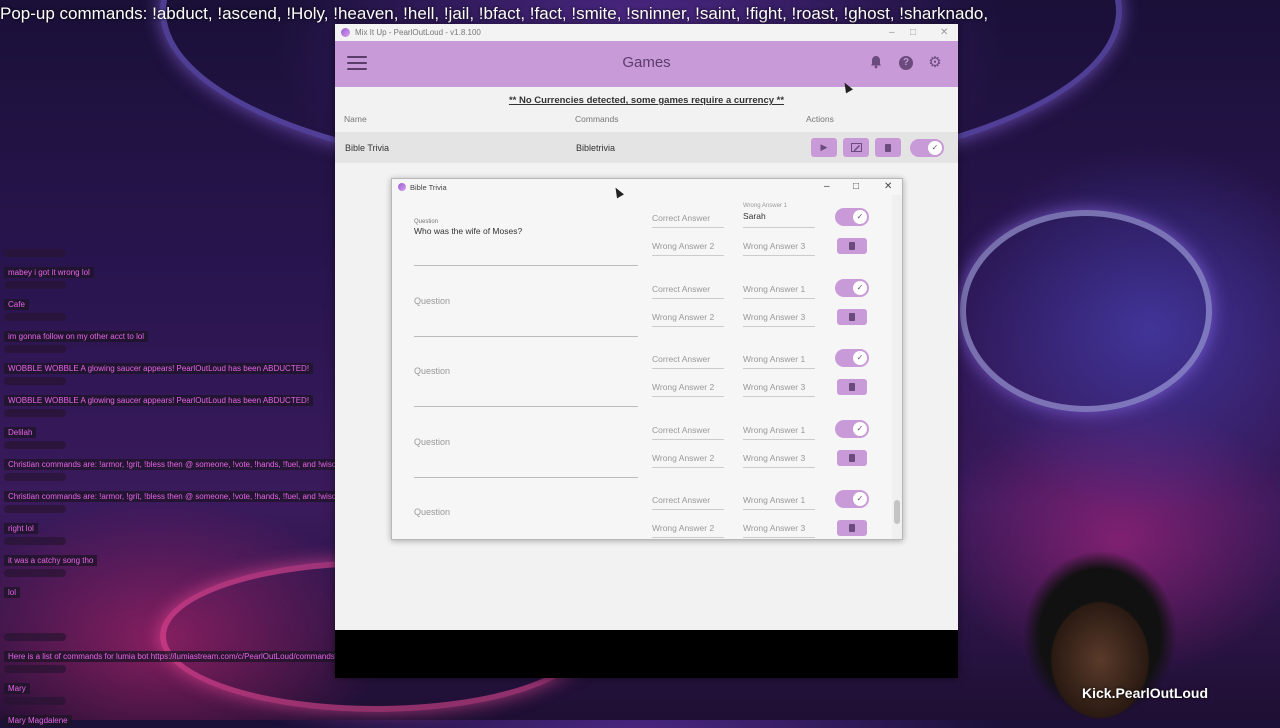 The height and width of the screenshot is (728, 1280). What do you see at coordinates (646, 147) in the screenshot?
I see `table-row: Bible Trivia Bibletrivia ▶ ✓` at bounding box center [646, 147].